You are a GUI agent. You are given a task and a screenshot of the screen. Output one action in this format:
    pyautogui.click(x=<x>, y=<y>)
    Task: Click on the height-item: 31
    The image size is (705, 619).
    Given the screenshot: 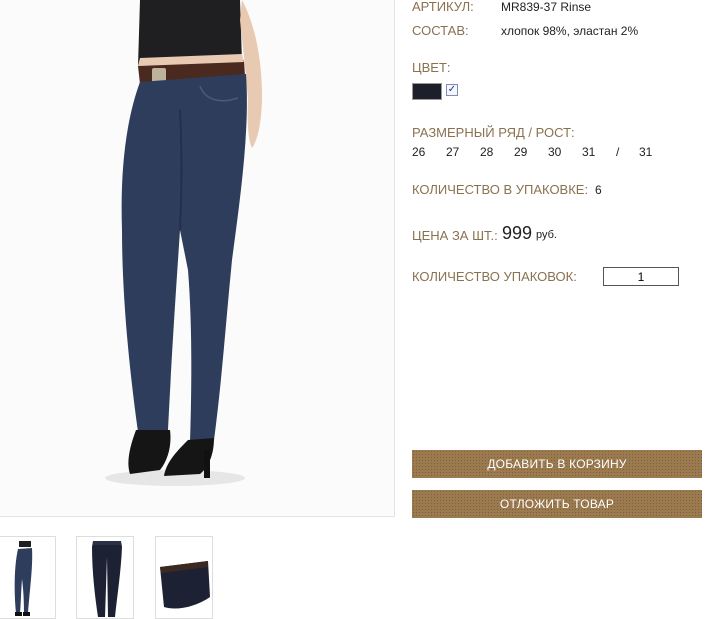 What is the action you would take?
    pyautogui.click(x=646, y=152)
    